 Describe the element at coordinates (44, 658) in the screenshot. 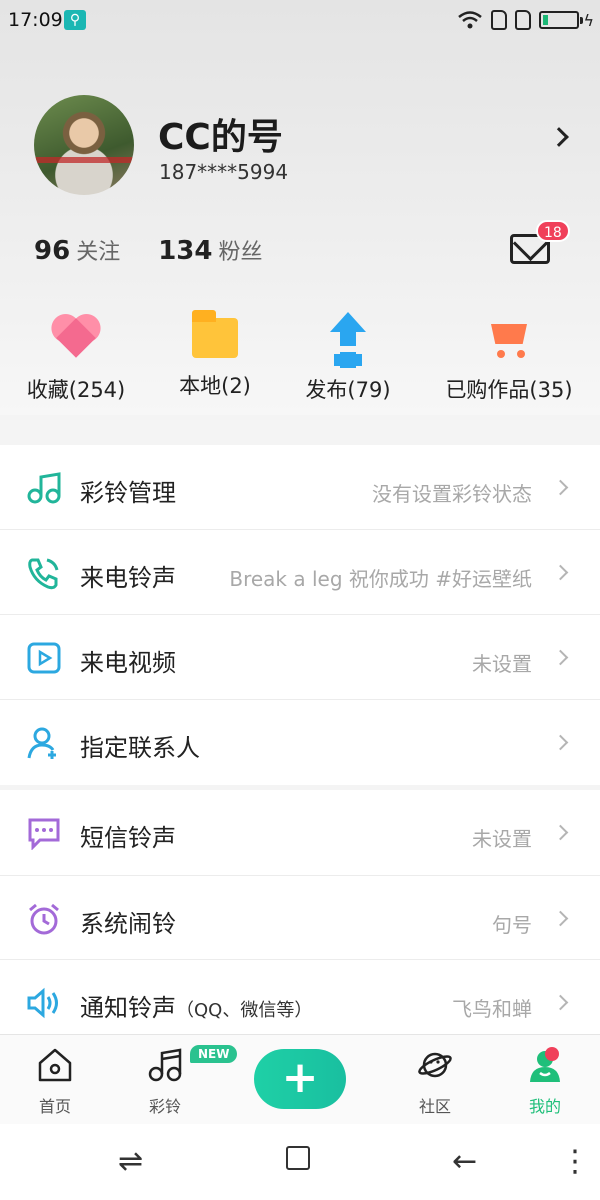

I see `video-play-icon` at that location.